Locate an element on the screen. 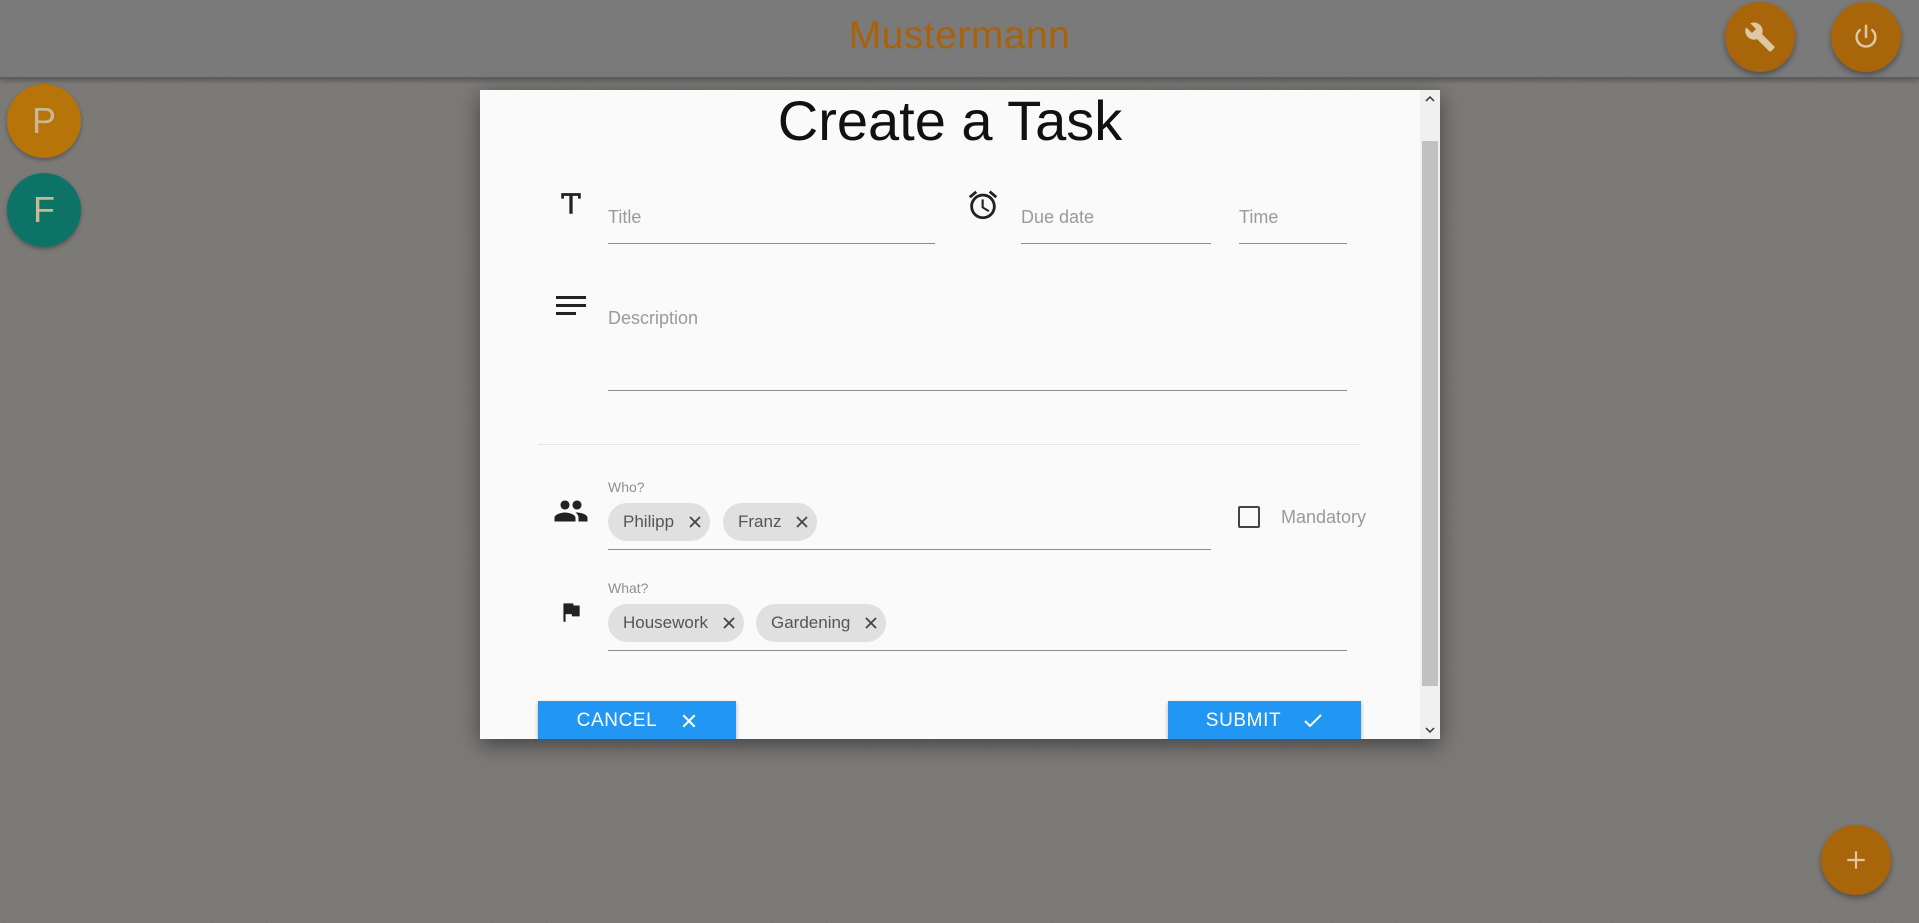 The width and height of the screenshot is (1919, 923). alarm-clock-icon is located at coordinates (983, 207).